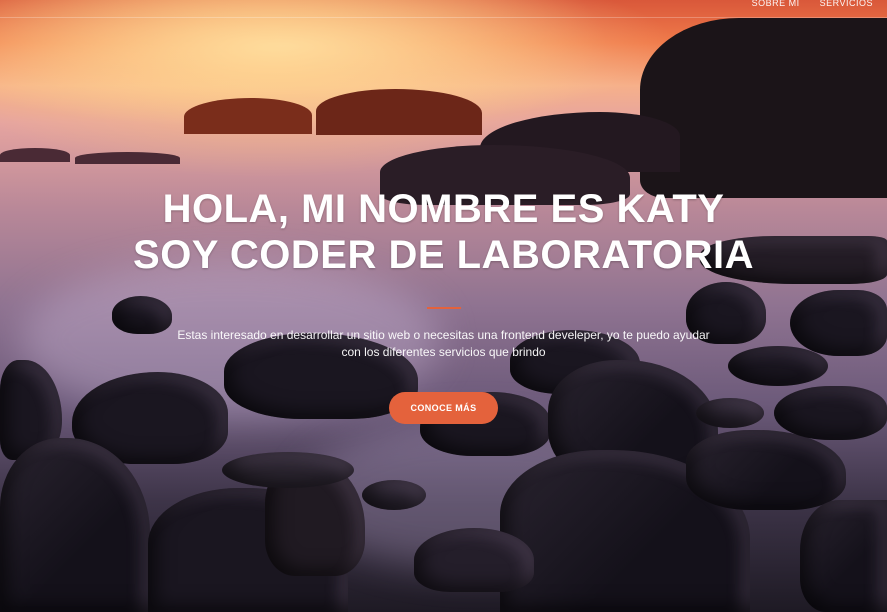  I want to click on island-left, so click(248, 116).